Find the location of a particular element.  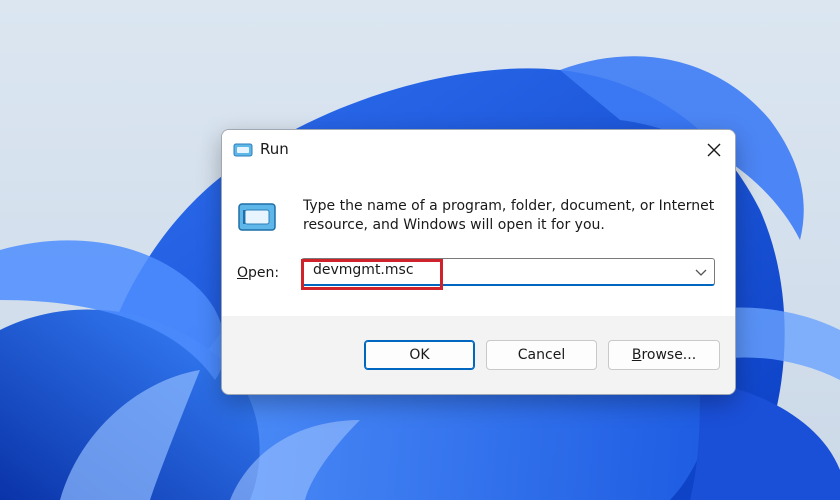

close-icon is located at coordinates (714, 150).